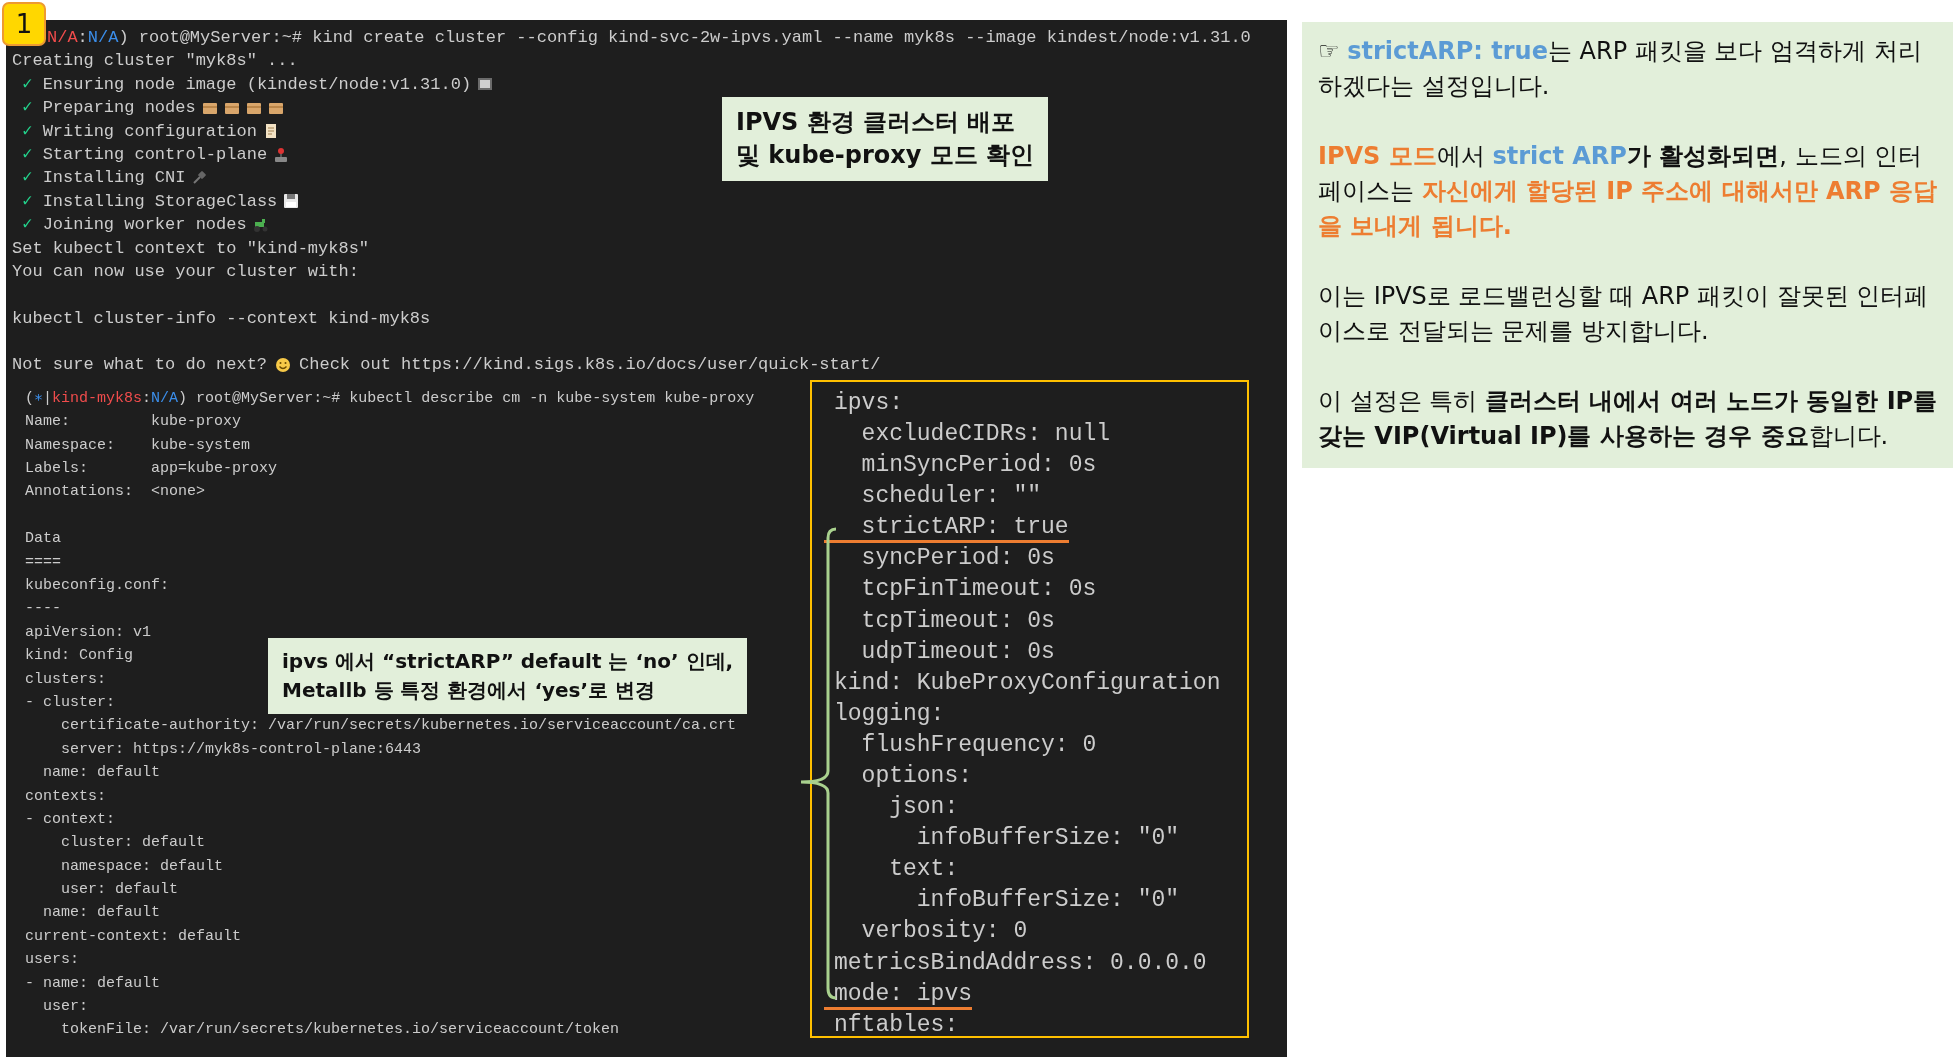 The width and height of the screenshot is (1953, 1057). Describe the element at coordinates (70, 702) in the screenshot. I see `terminal-line: - cluster:` at that location.